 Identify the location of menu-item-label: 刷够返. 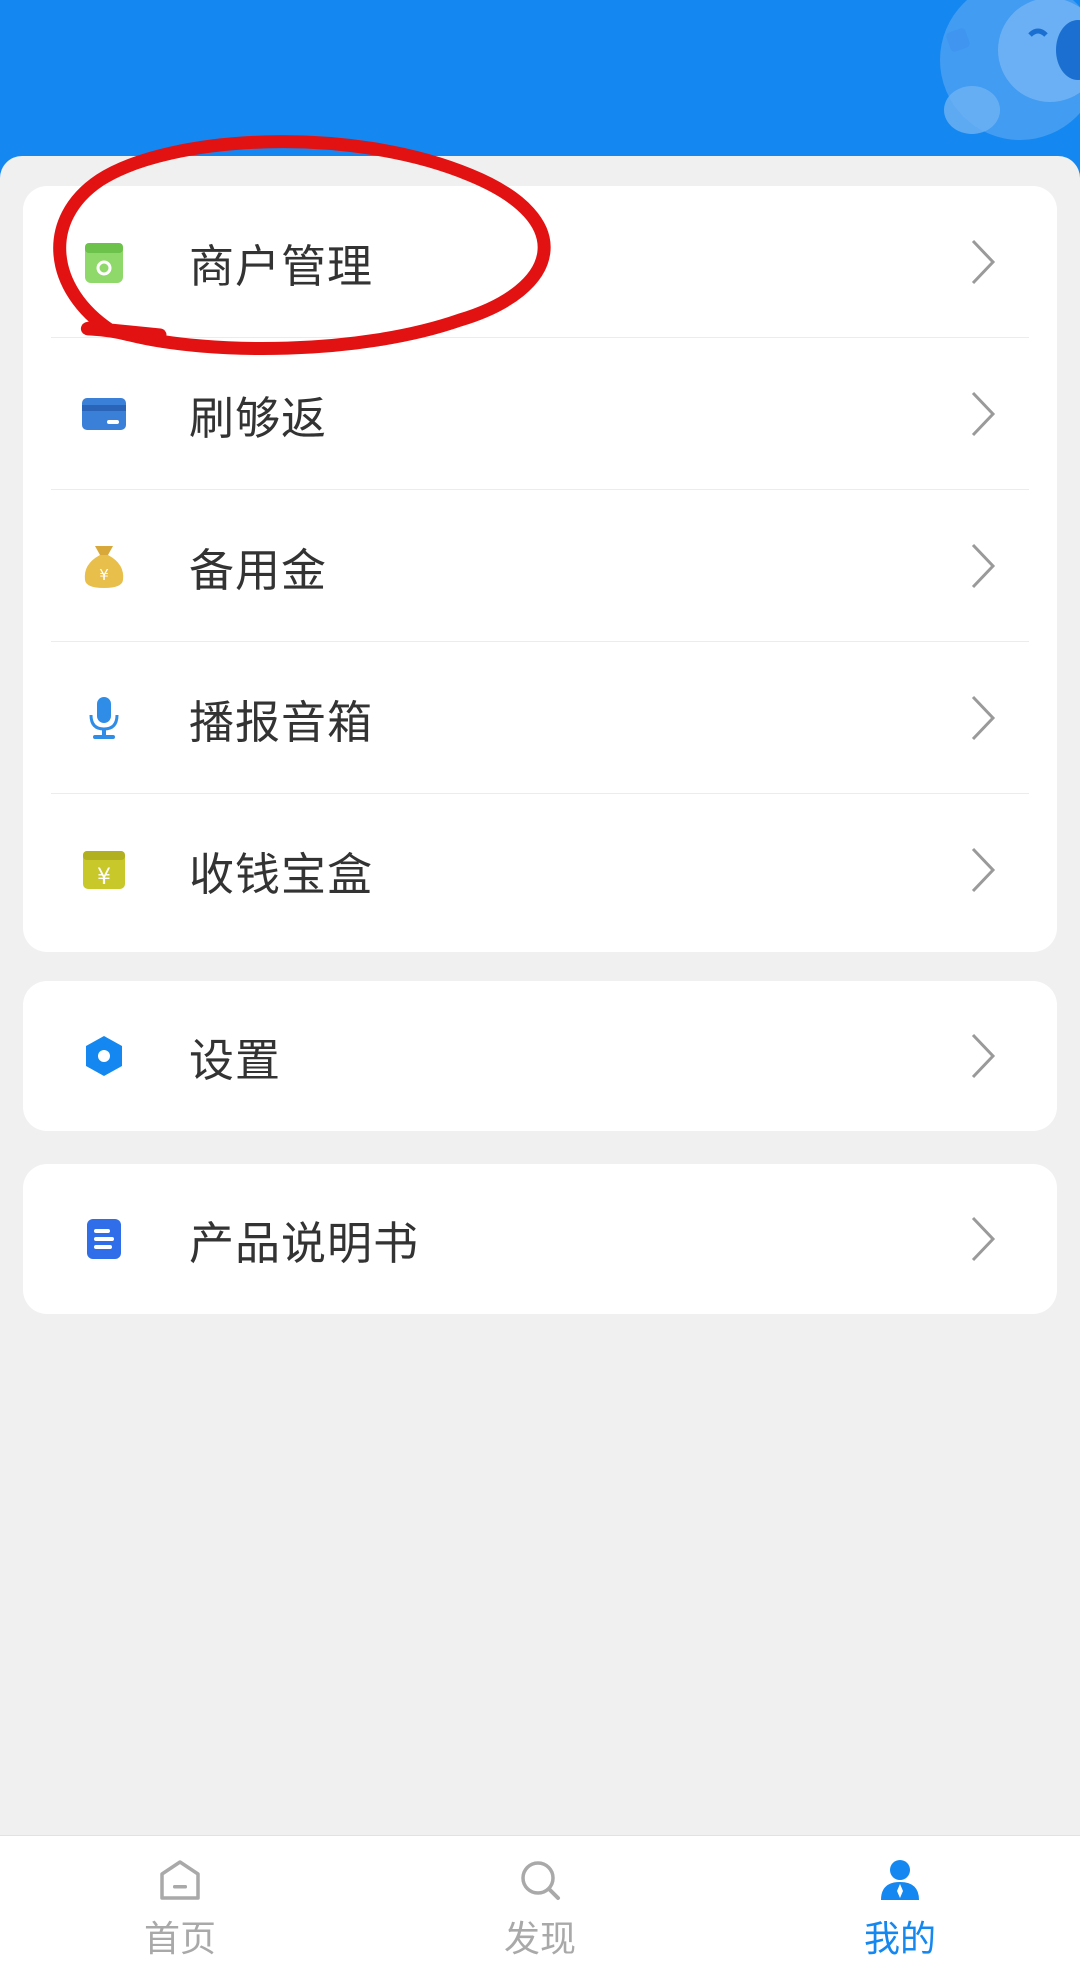
(258, 418).